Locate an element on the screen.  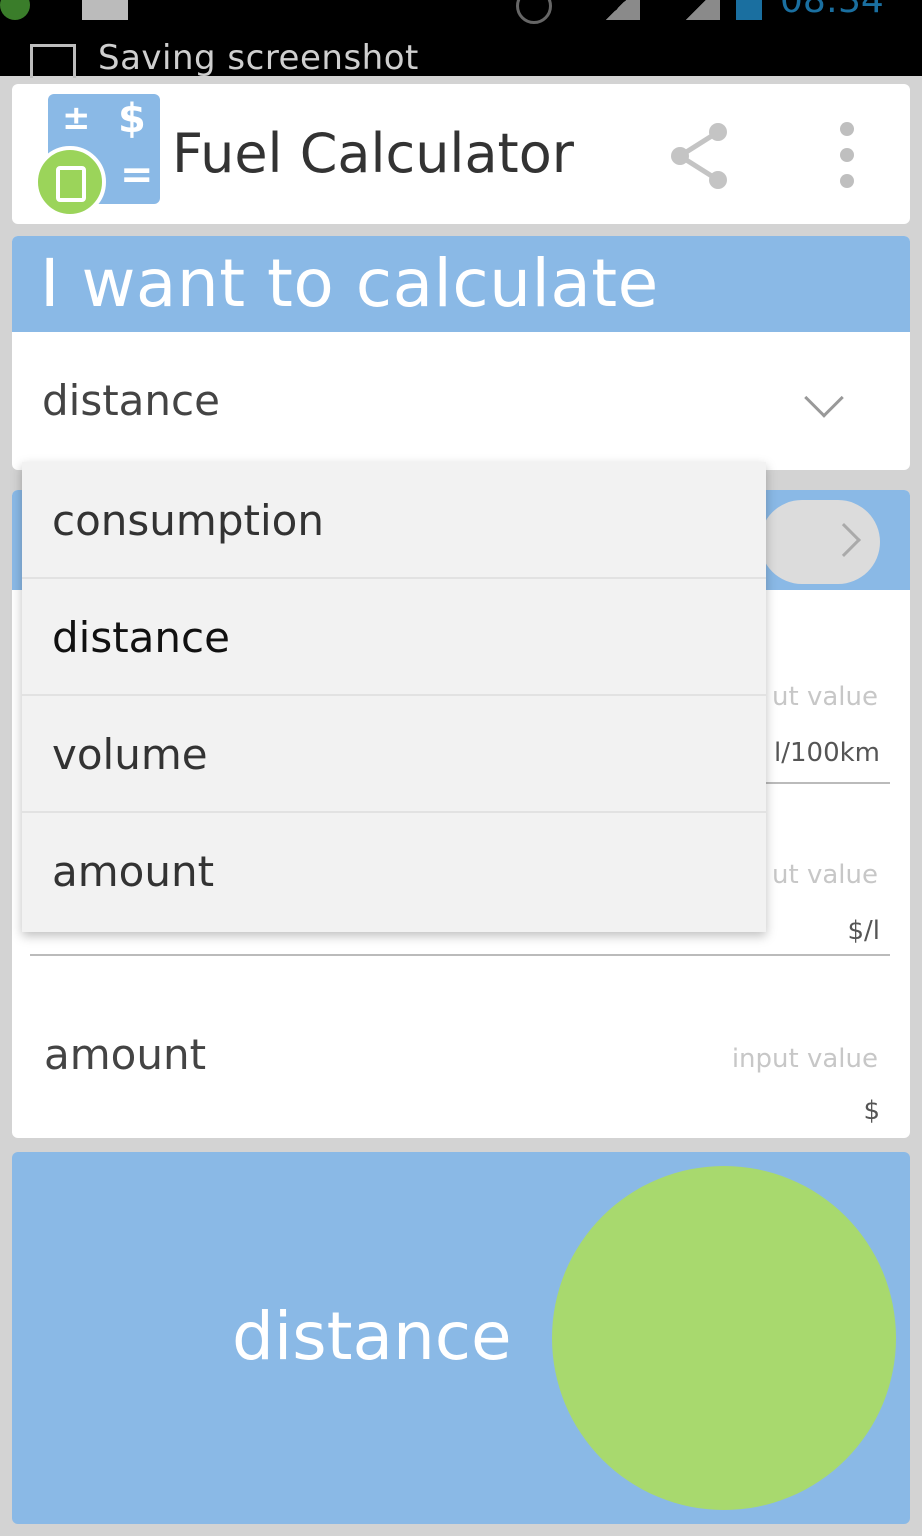
calculate-type-spinner: distance is located at coordinates (461, 401).